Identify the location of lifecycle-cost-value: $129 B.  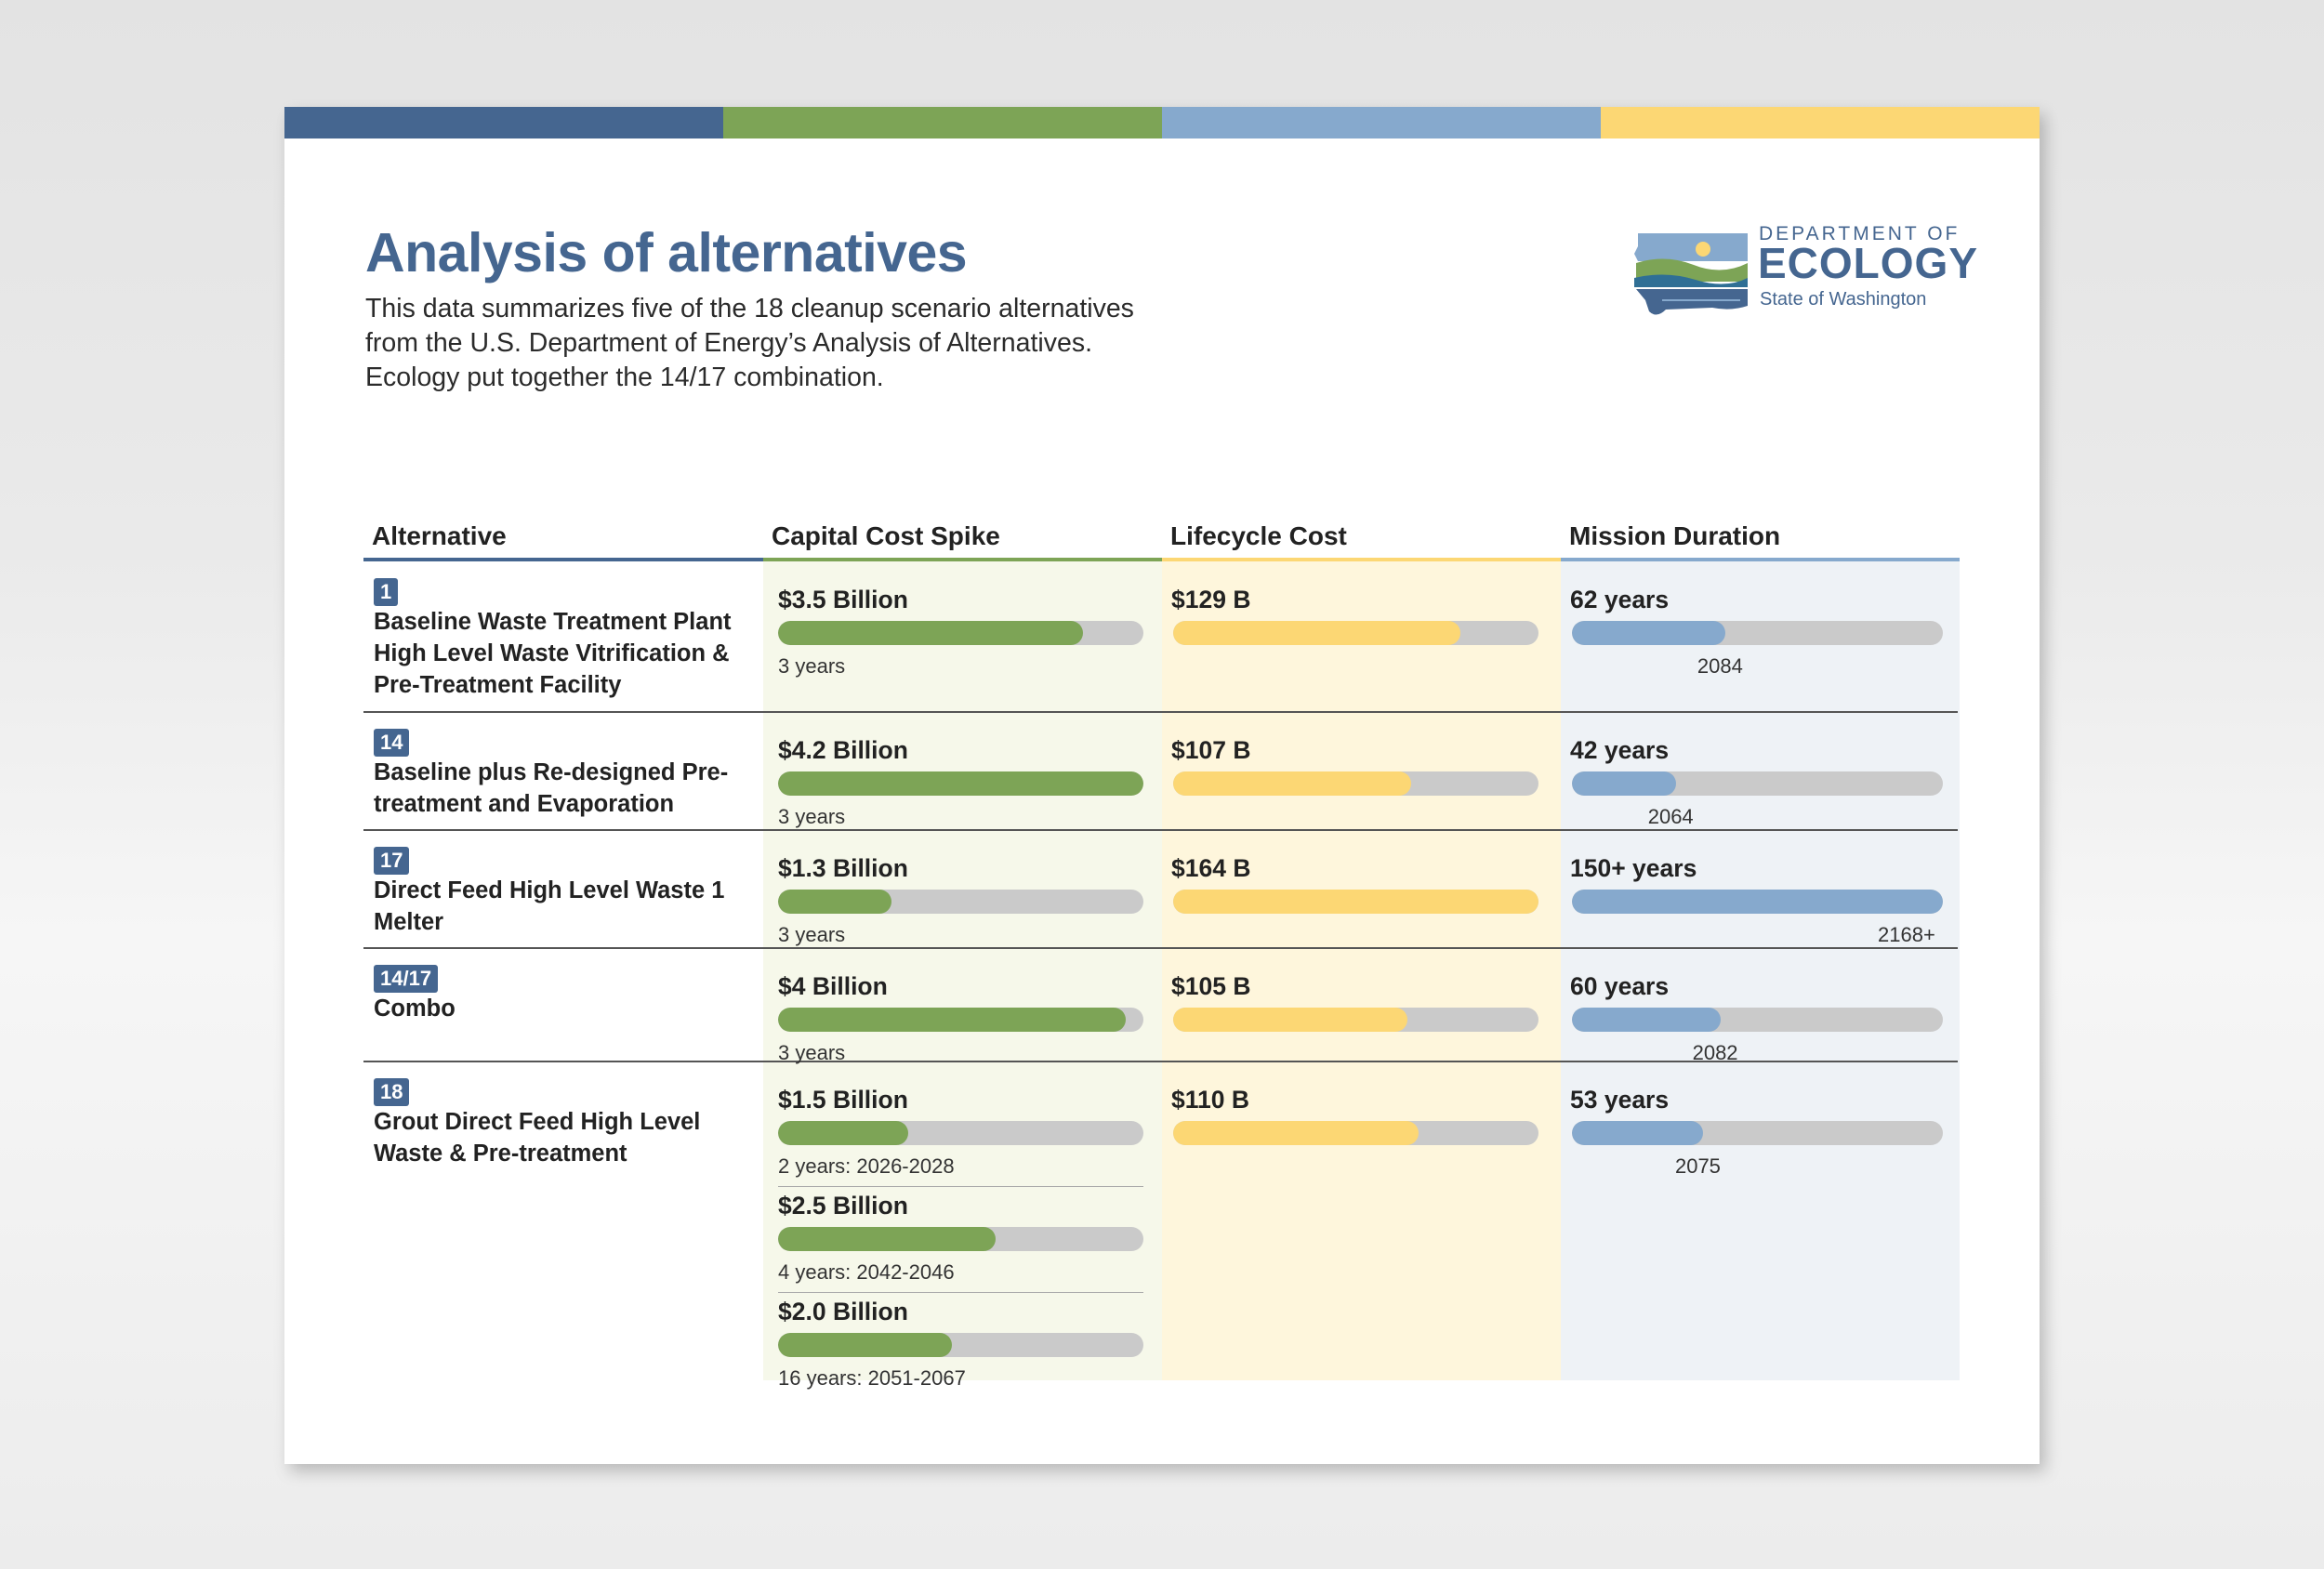
(1211, 599).